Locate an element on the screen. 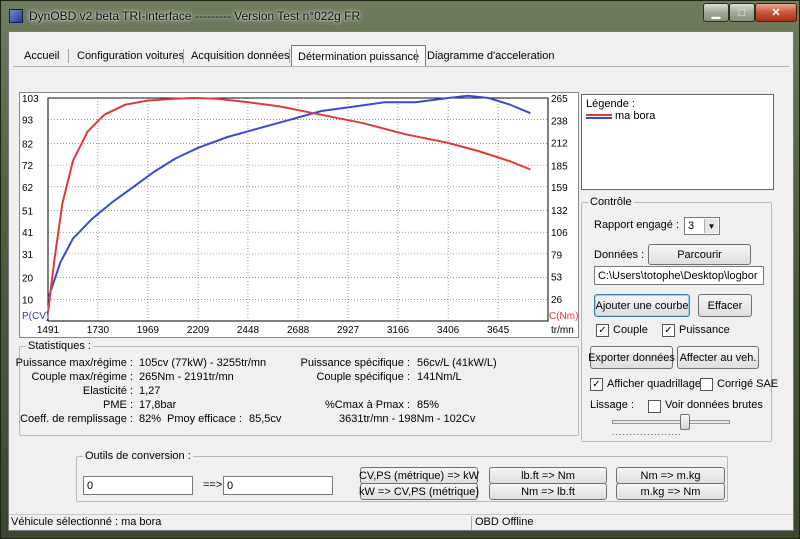 This screenshot has height=539, width=800. chevron-down-icon: ▼ is located at coordinates (711, 226).